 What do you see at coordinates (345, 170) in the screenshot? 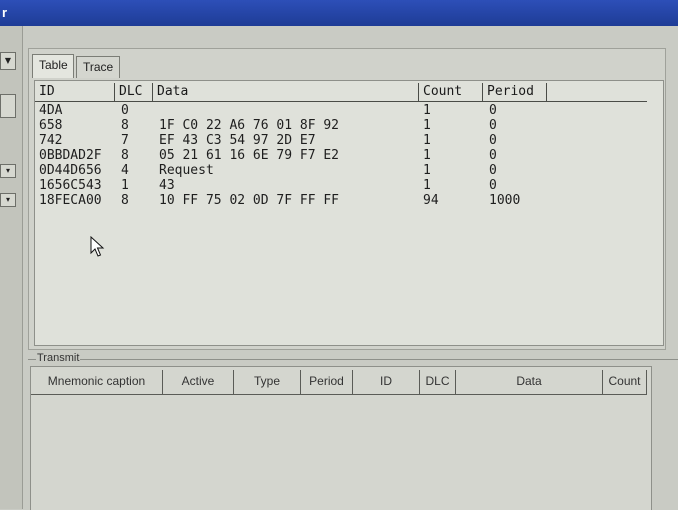
I see `table-row: 0D44D656 4 Request 1 0` at bounding box center [345, 170].